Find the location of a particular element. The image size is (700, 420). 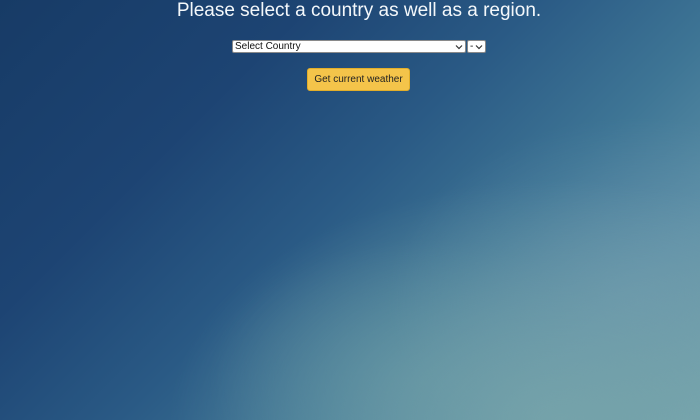

location-selectors: Select Country - is located at coordinates (359, 47).